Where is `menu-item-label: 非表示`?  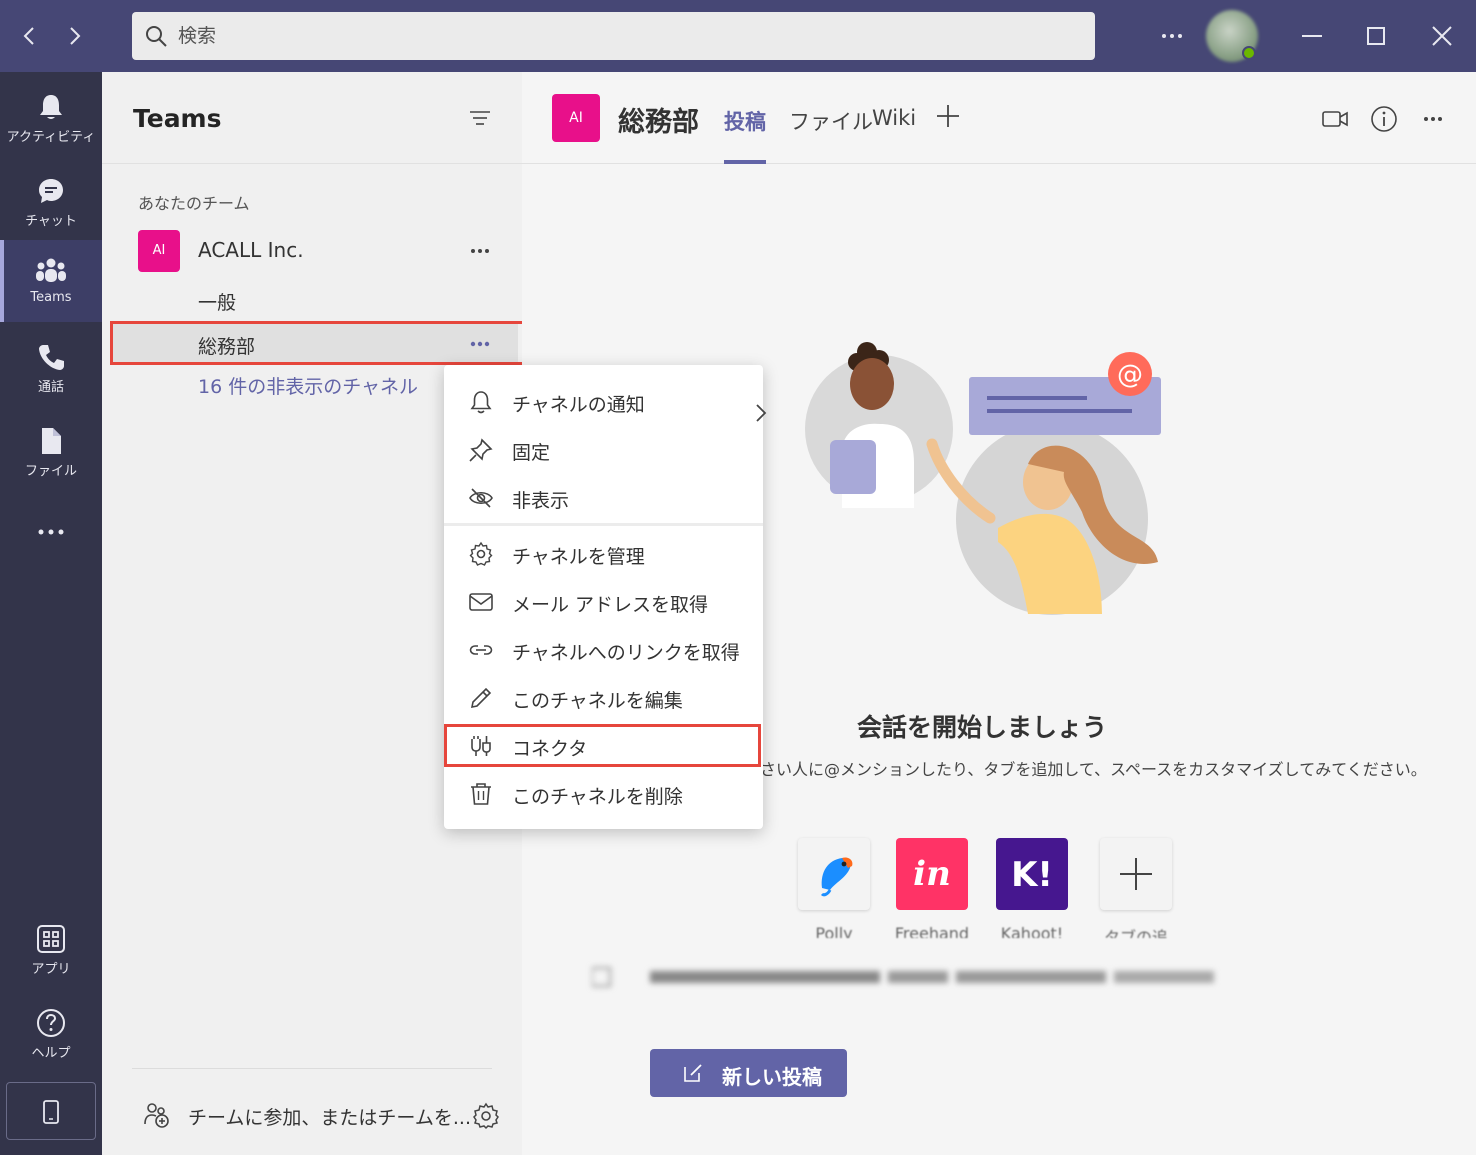 menu-item-label: 非表示 is located at coordinates (541, 501).